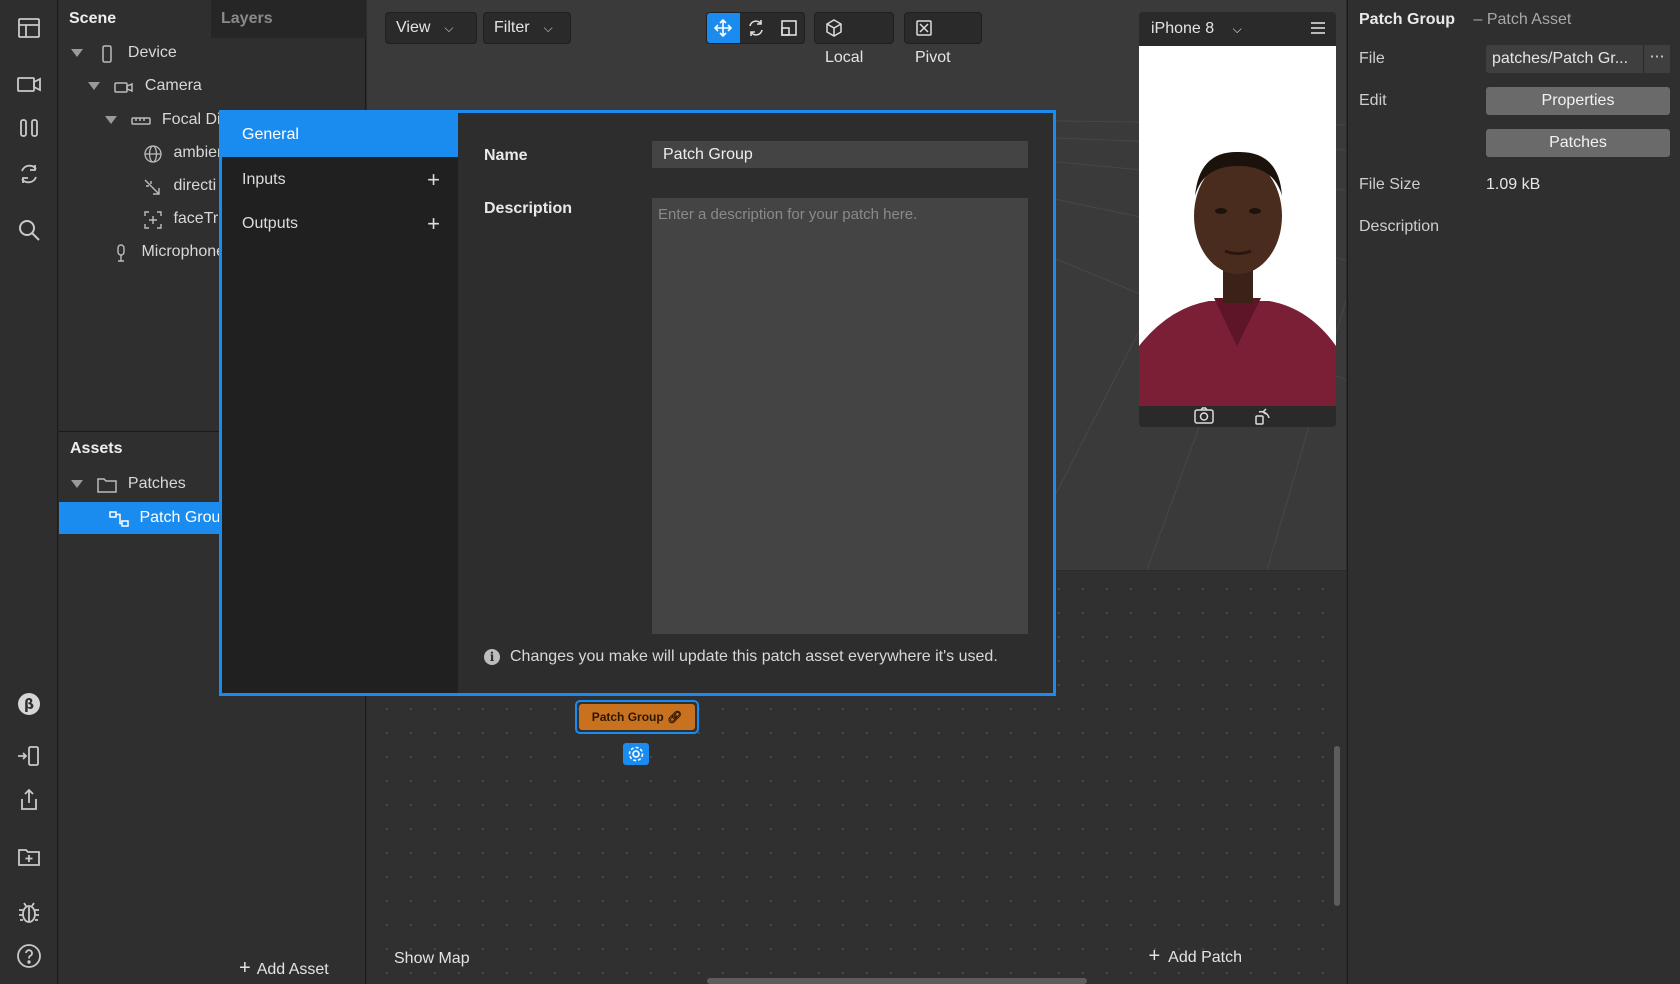 The width and height of the screenshot is (1680, 984). What do you see at coordinates (943, 39) in the screenshot?
I see `pivot-toggle: Pivot` at bounding box center [943, 39].